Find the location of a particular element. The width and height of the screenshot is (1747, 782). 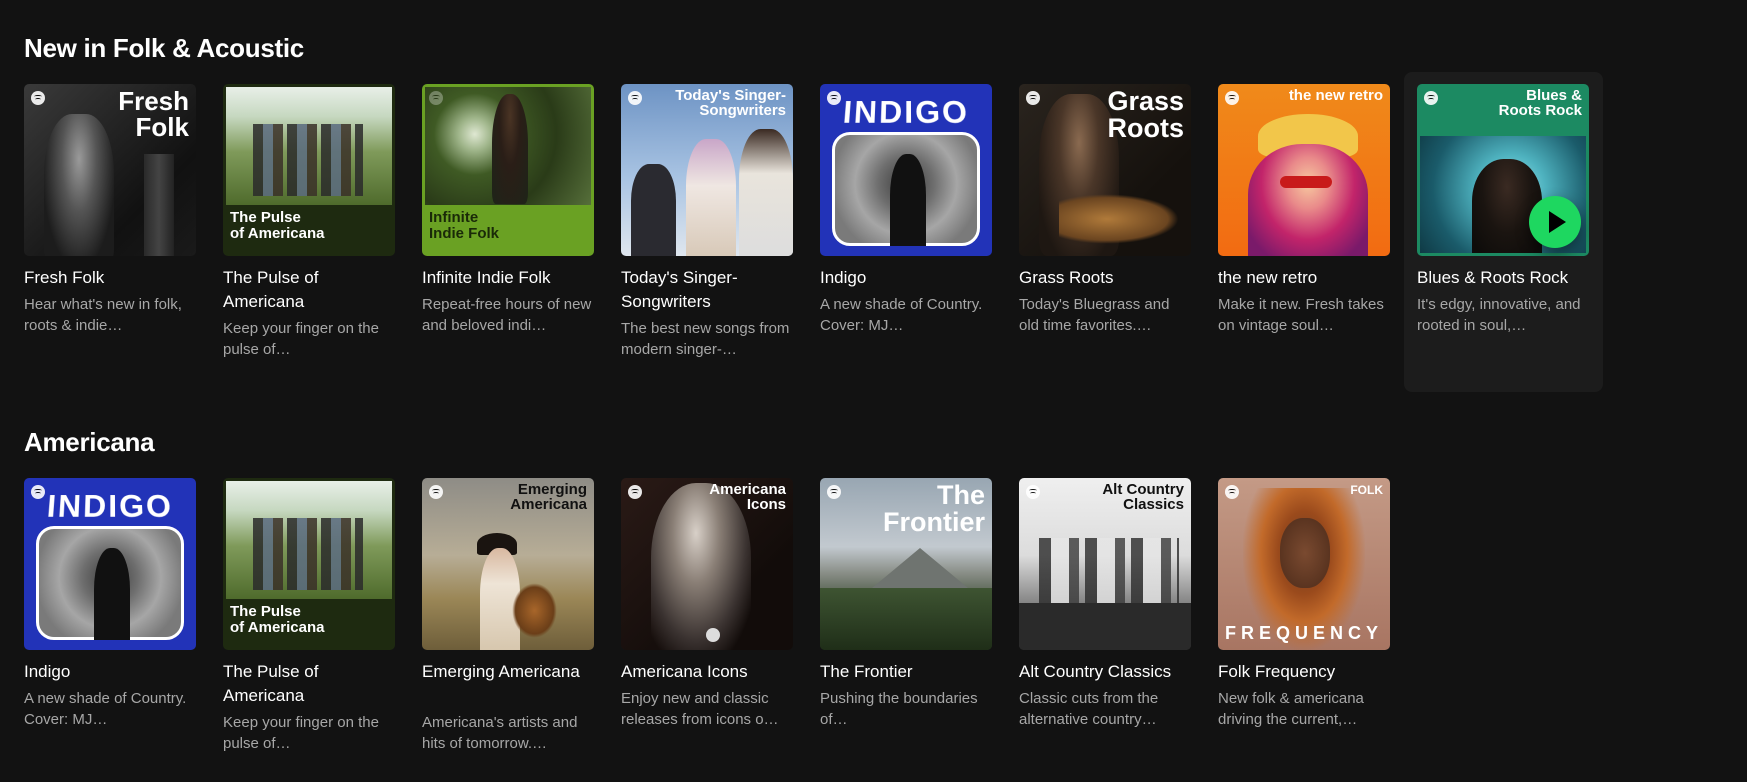

card-title: Today's Singer-Songwriters is located at coordinates (707, 290).